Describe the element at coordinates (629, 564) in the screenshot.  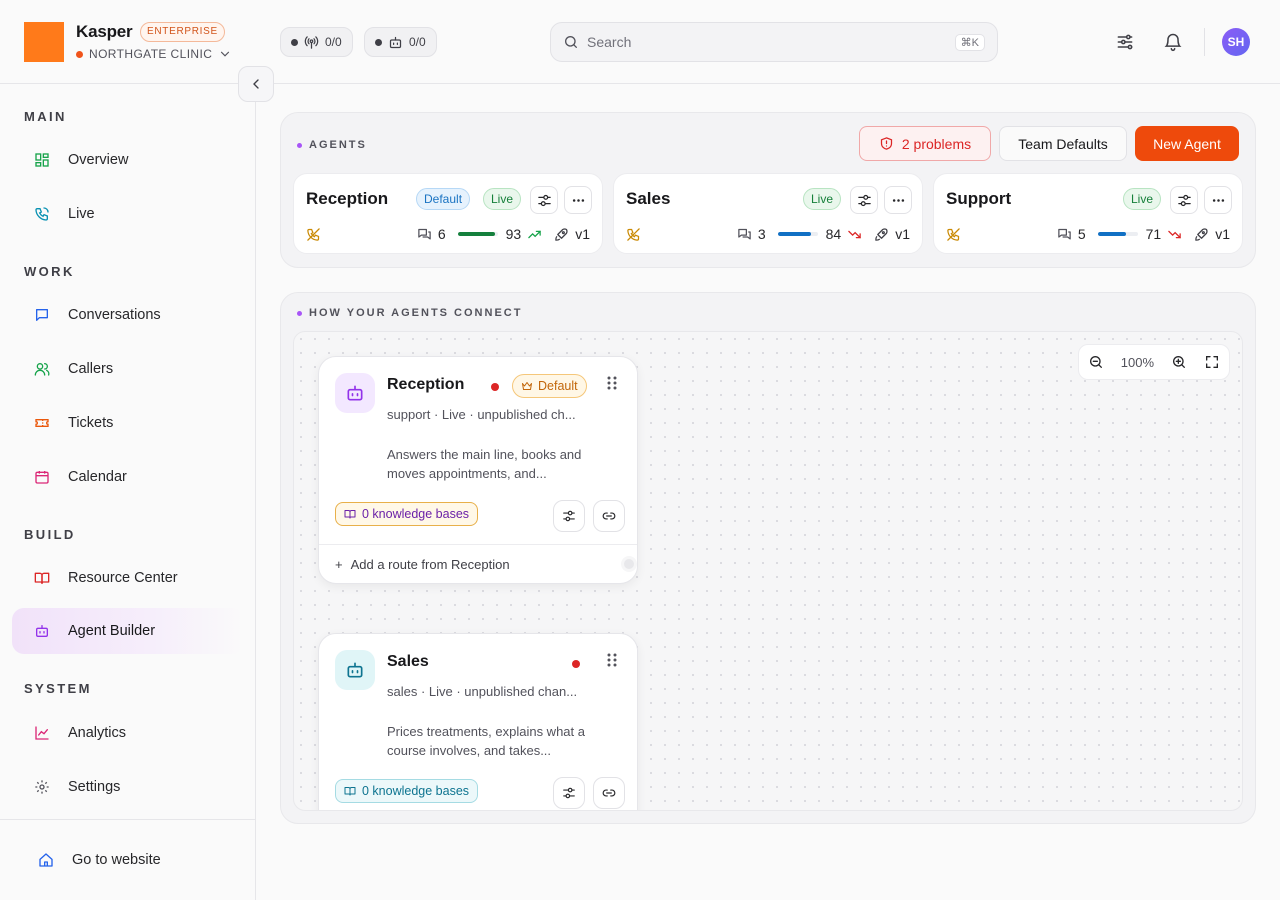
I see `connection-handle` at that location.